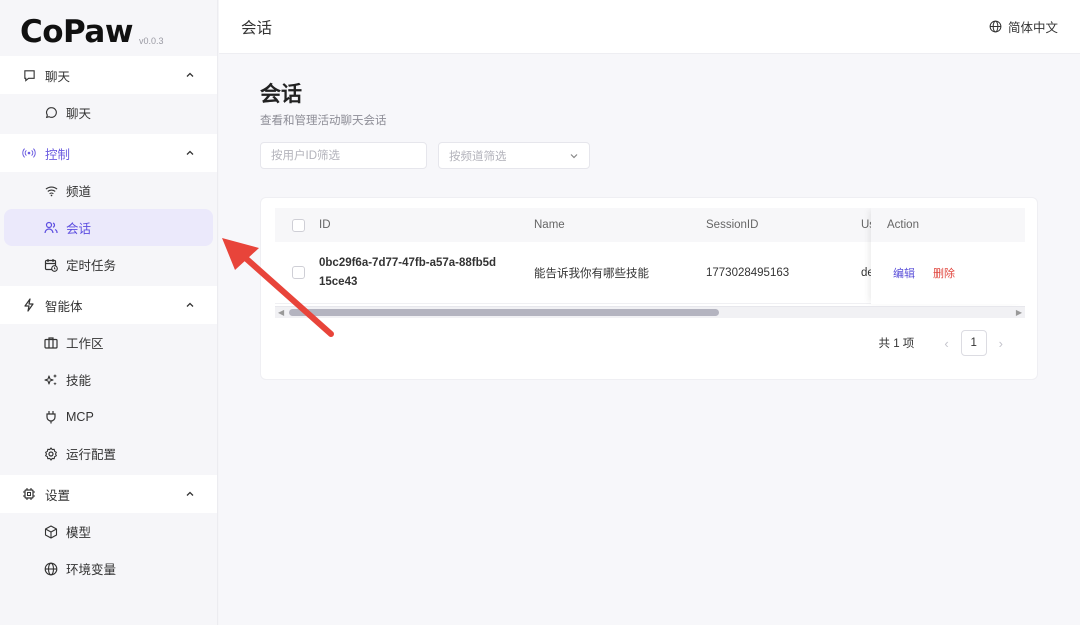  I want to click on sidebar-item-sessions: 会话, so click(108, 227).